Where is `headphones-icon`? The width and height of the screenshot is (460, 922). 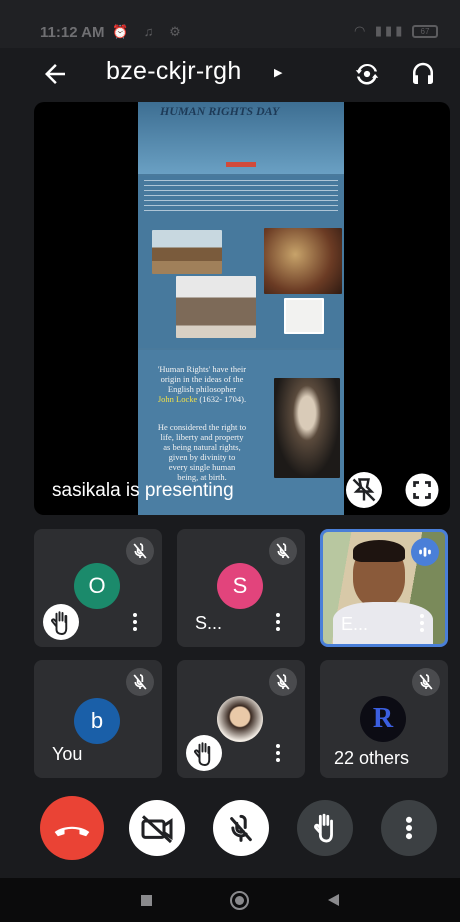
headphones-icon is located at coordinates (423, 74).